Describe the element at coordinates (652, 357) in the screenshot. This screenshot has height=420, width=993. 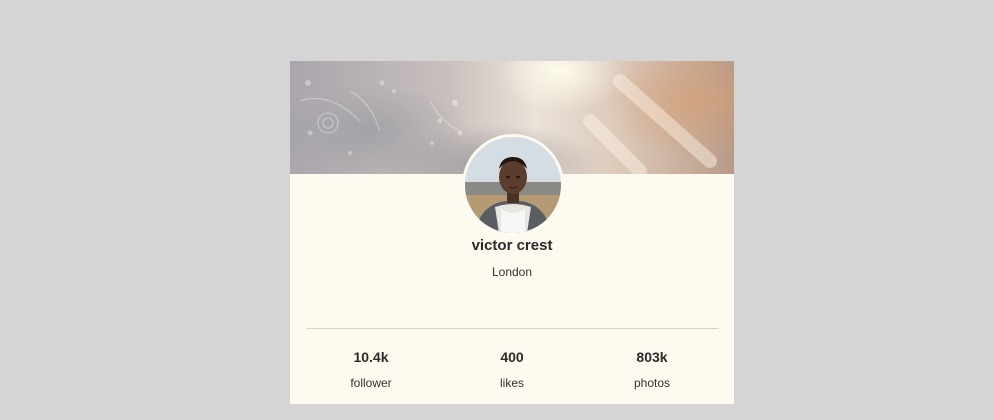
I see `stat-value: 803k` at that location.